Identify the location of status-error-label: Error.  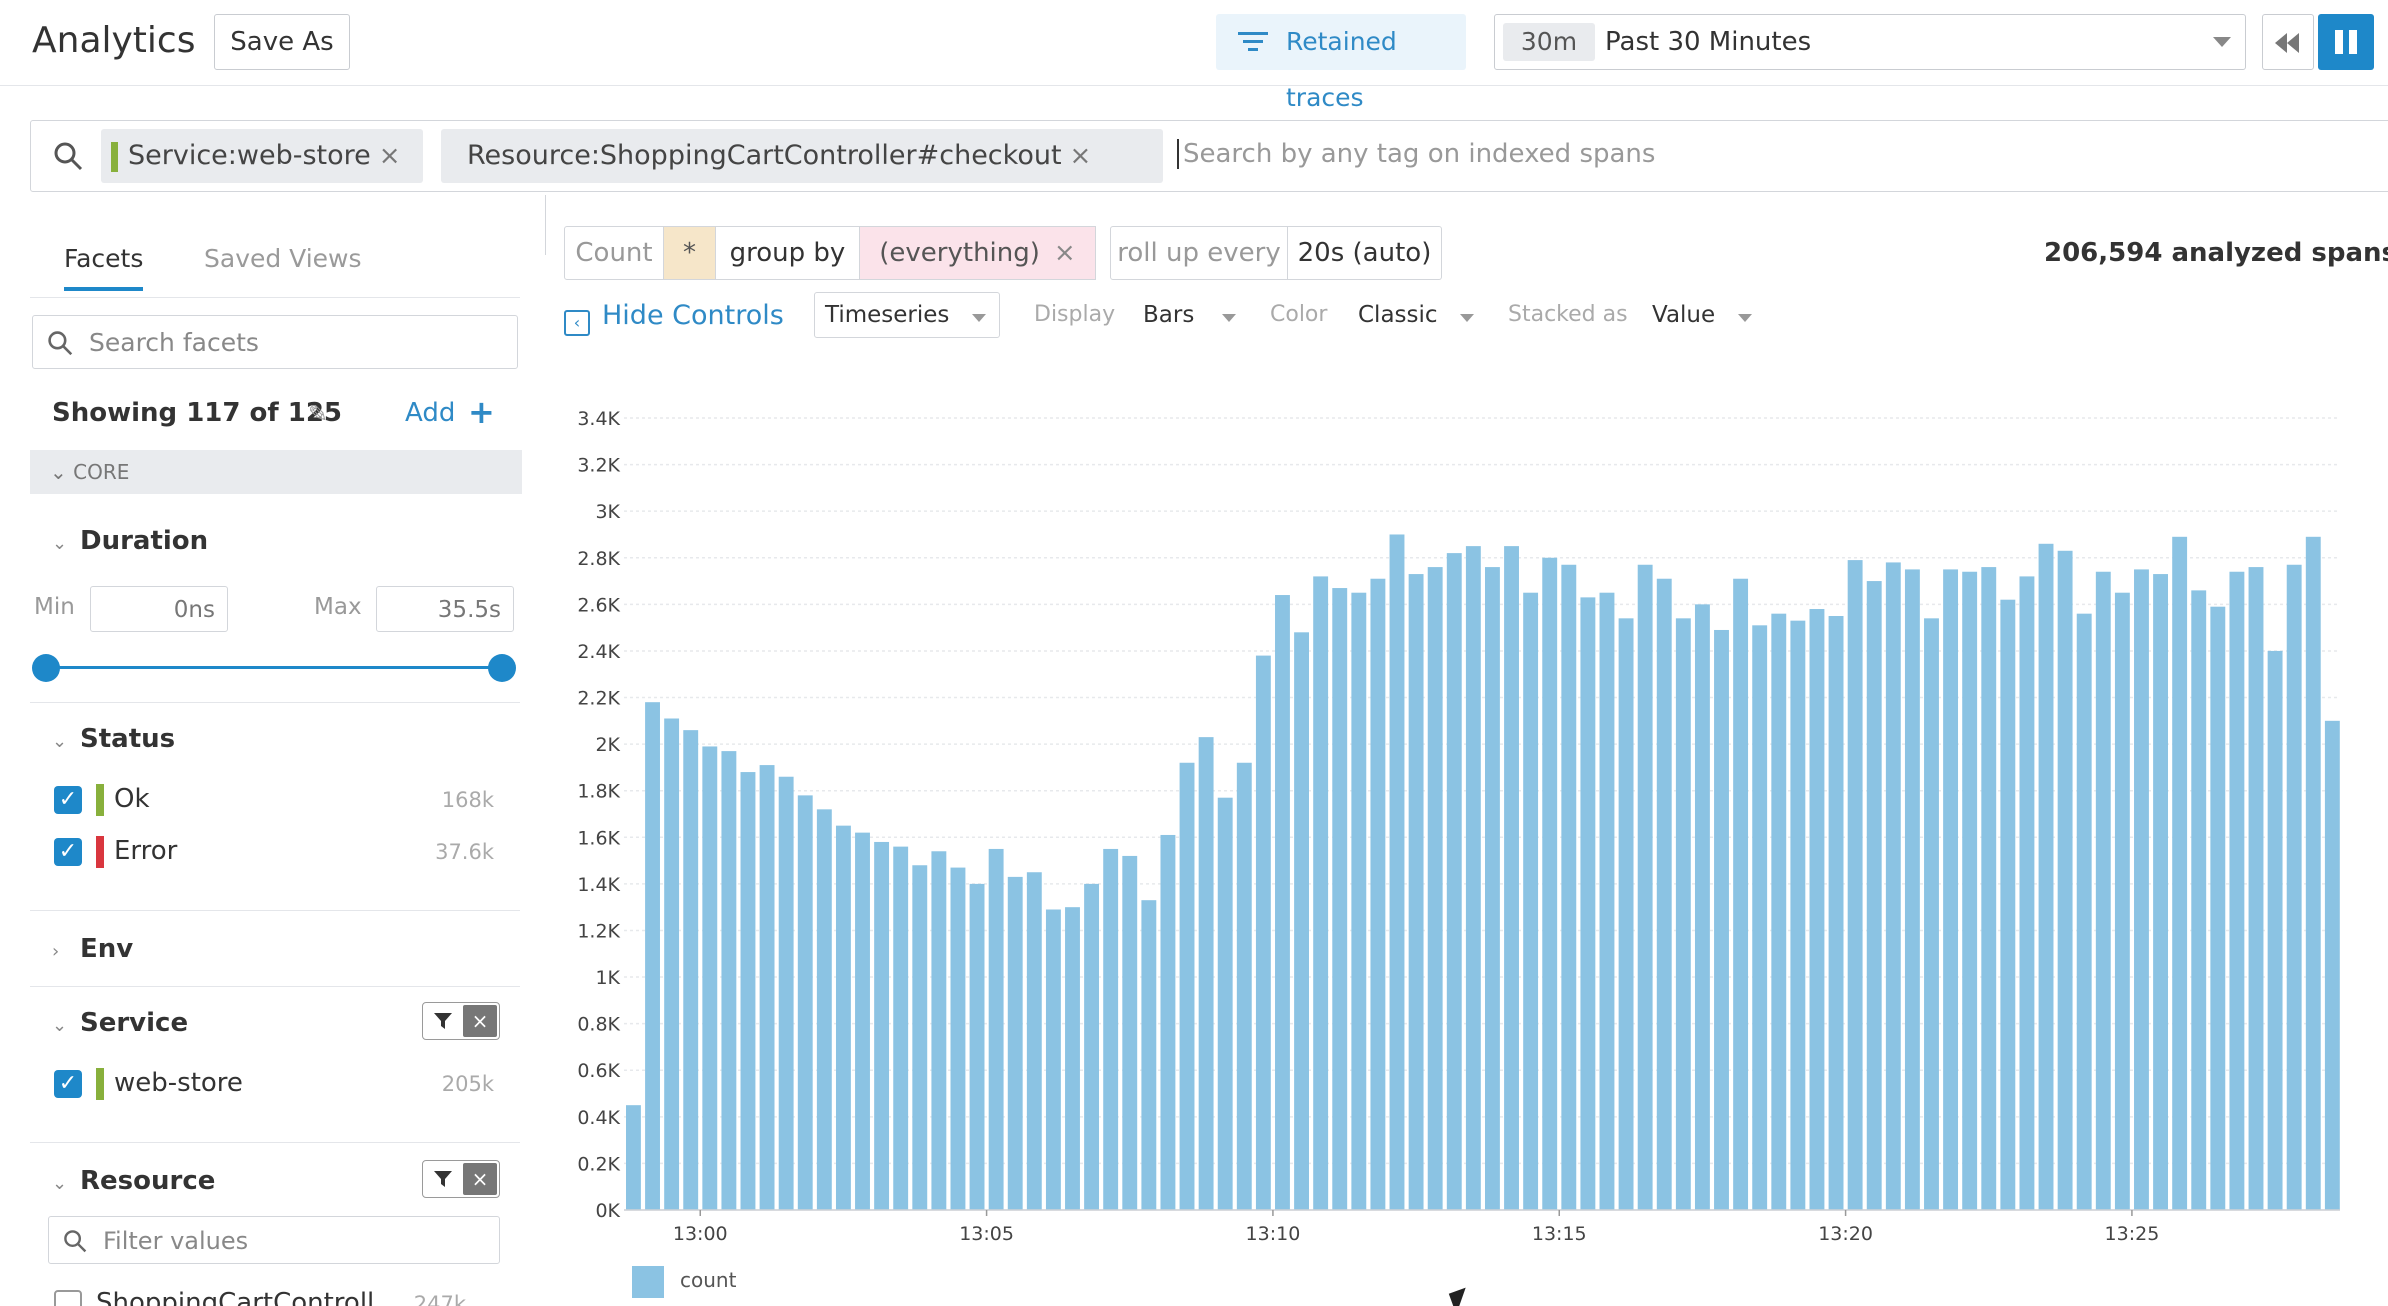
(145, 851).